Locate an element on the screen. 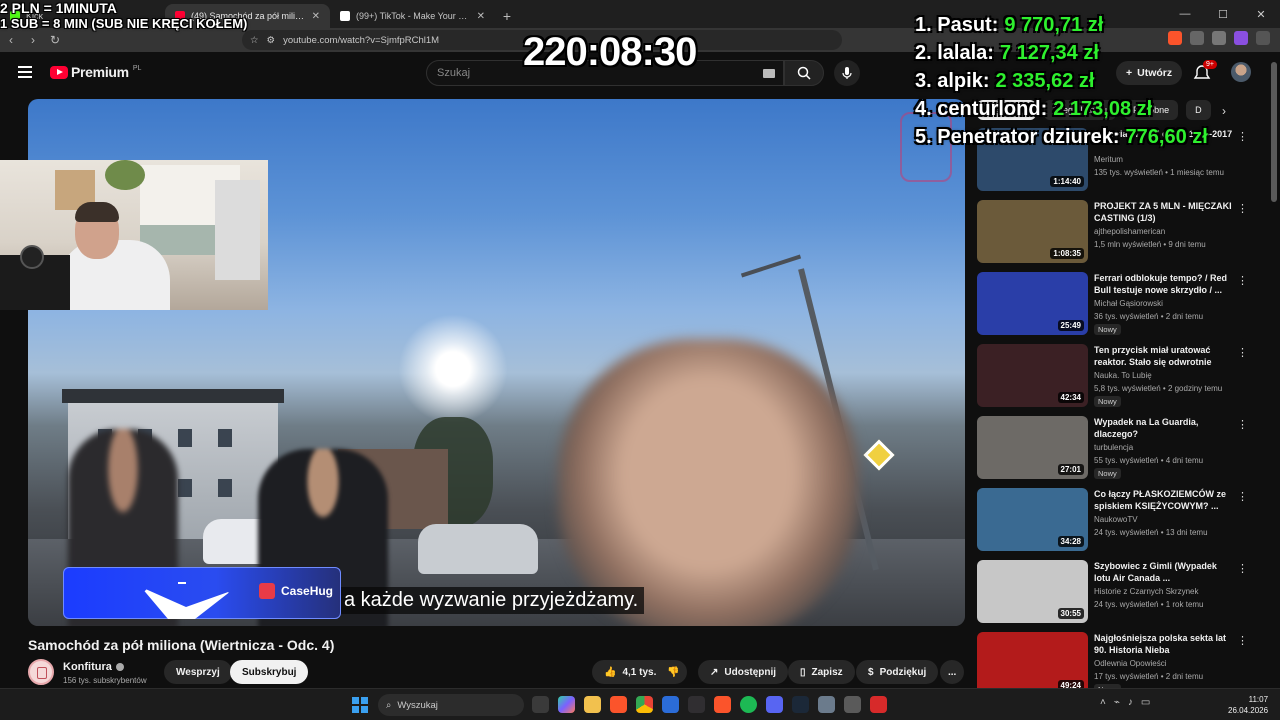  voice-search-button is located at coordinates (847, 73).